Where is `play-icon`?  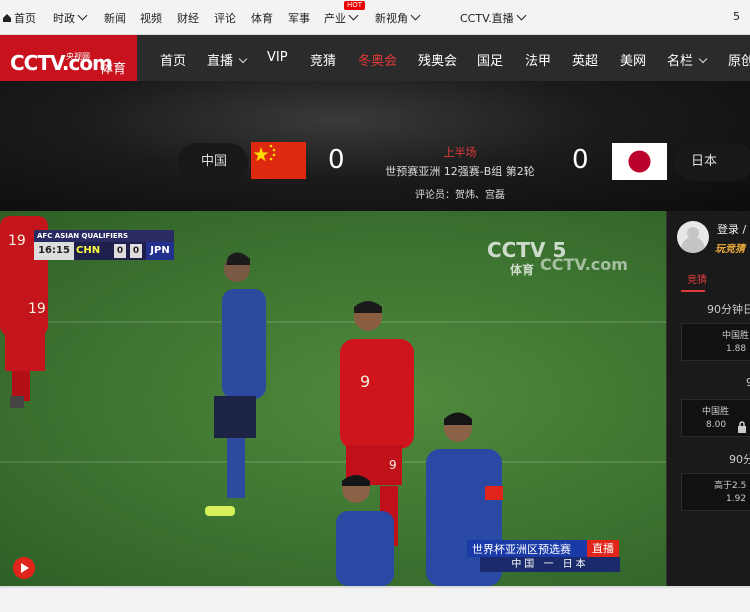 play-icon is located at coordinates (24, 568).